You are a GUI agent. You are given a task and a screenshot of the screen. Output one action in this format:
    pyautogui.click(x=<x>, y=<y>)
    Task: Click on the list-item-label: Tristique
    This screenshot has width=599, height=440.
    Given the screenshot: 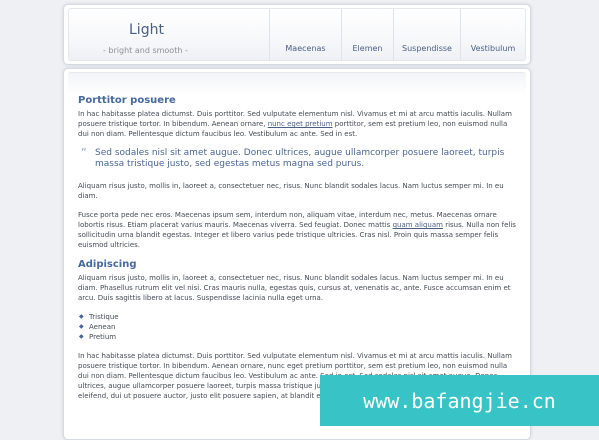 What is the action you would take?
    pyautogui.click(x=104, y=317)
    